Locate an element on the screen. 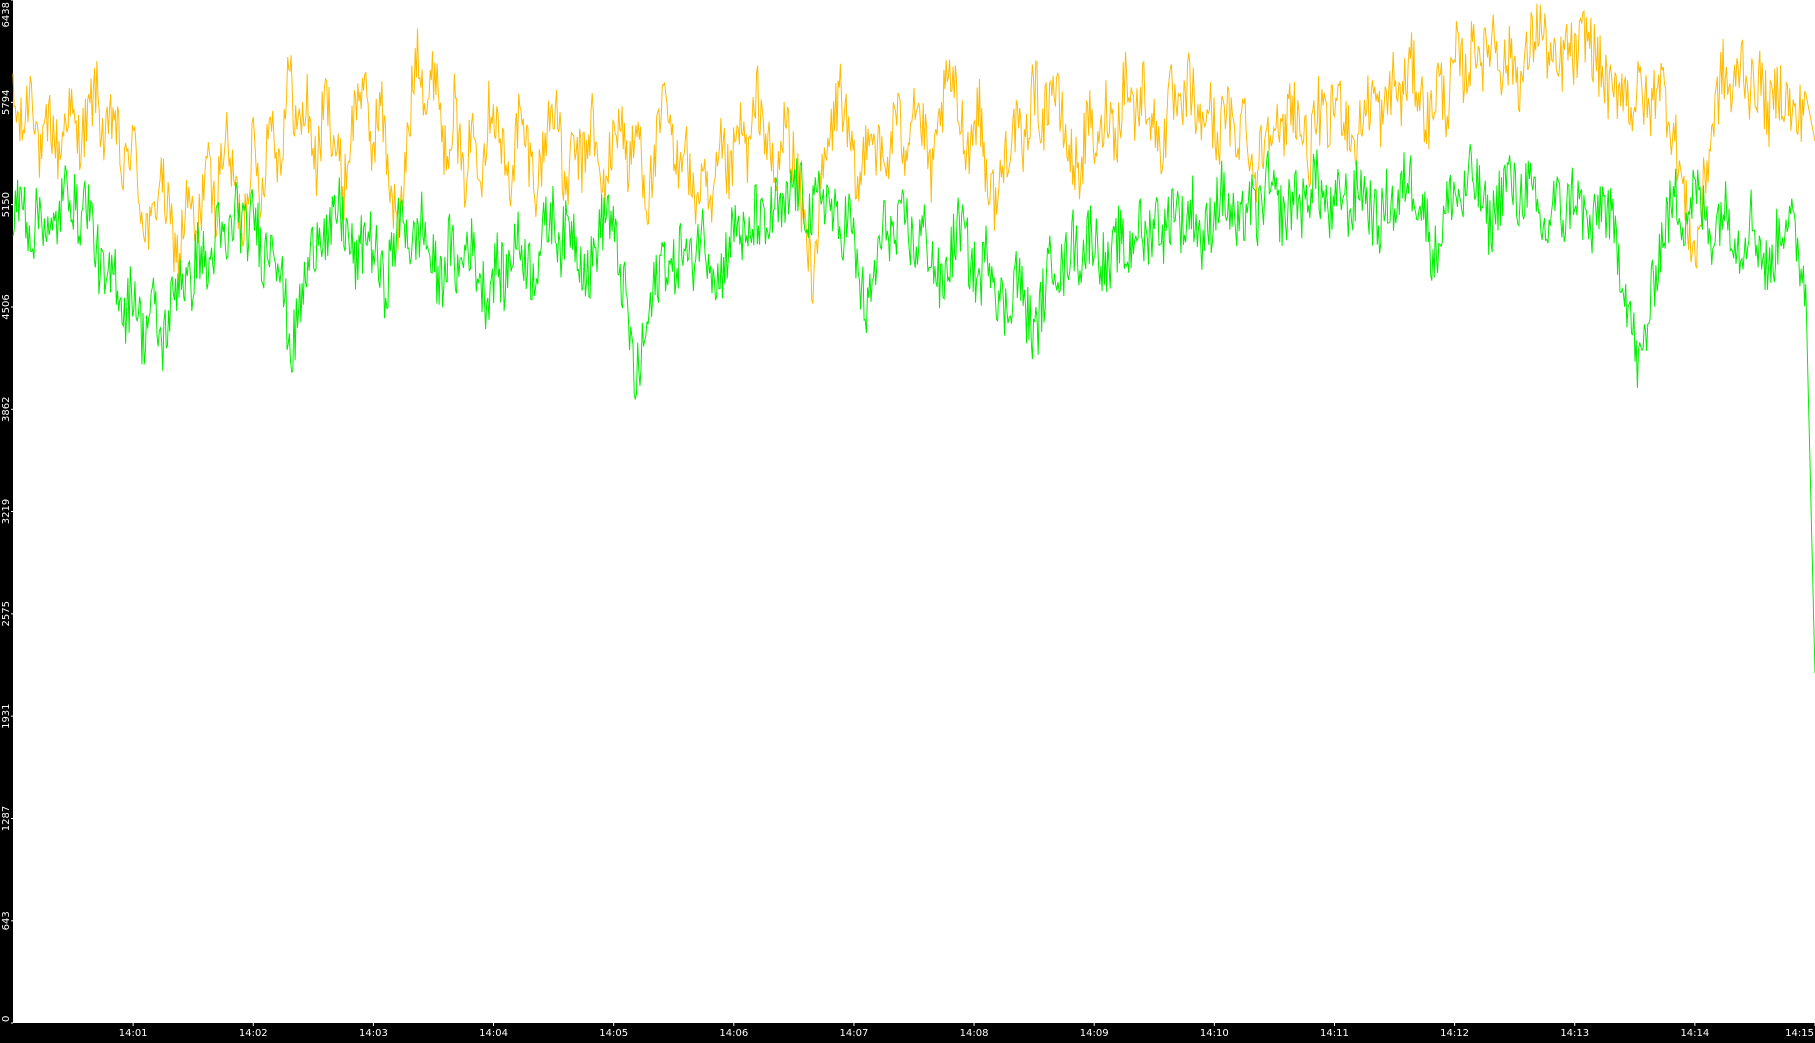 This screenshot has width=1815, height=1043. y-tick-label: 3219 is located at coordinates (6, 511).